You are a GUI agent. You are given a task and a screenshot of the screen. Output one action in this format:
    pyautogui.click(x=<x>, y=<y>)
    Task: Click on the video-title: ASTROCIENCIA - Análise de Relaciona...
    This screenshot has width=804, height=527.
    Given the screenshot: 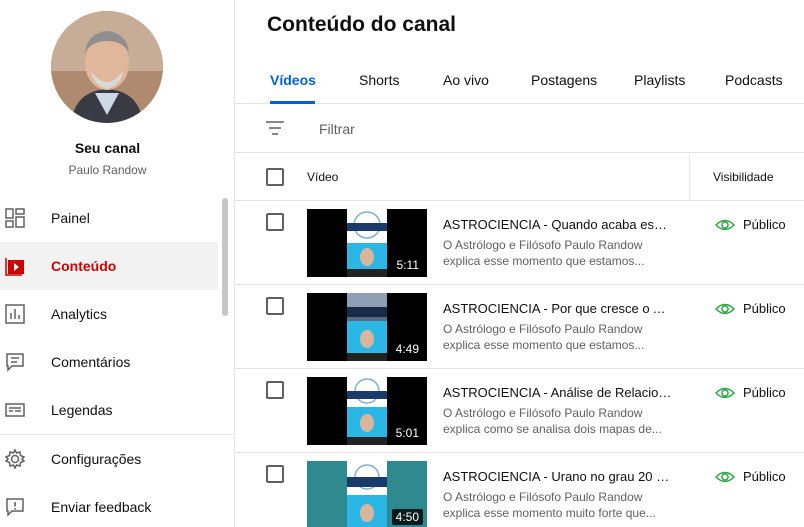 What is the action you would take?
    pyautogui.click(x=558, y=392)
    